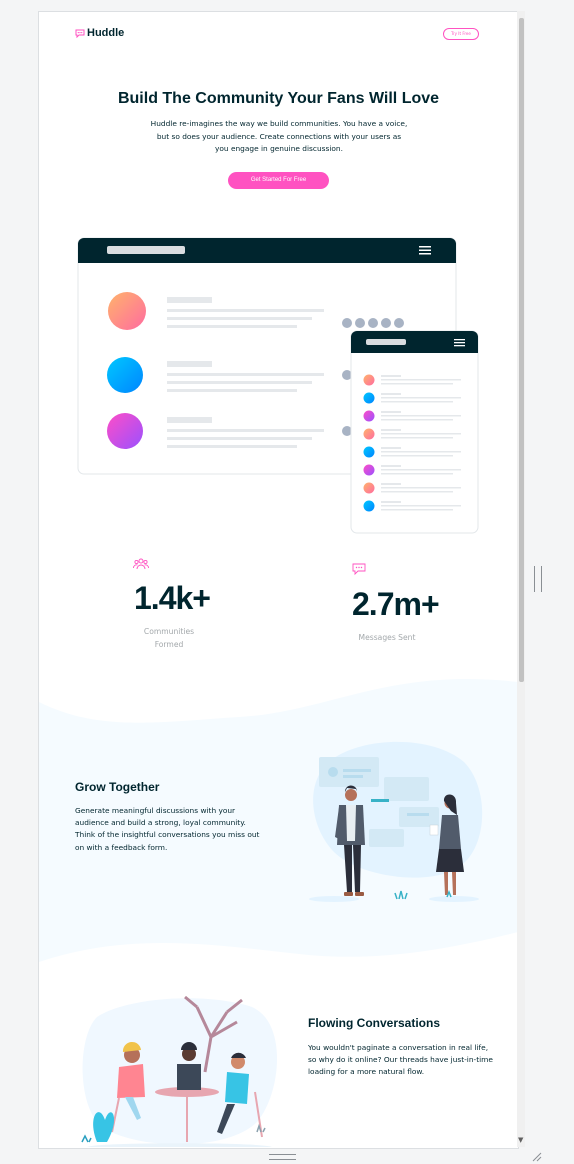  Describe the element at coordinates (387, 637) in the screenshot. I see `stat-label-messages: Messages Sent` at that location.